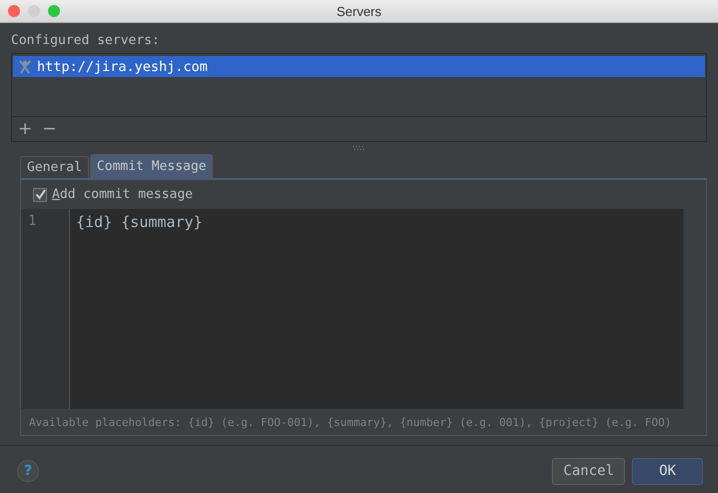 Image resolution: width=718 pixels, height=493 pixels. Describe the element at coordinates (350, 422) in the screenshot. I see `placeholders-hint: Available placeholders: {id} (e.g. FOO-001), {summary}, {number} (e.g. 001), {project} (e.g. FOO)` at that location.